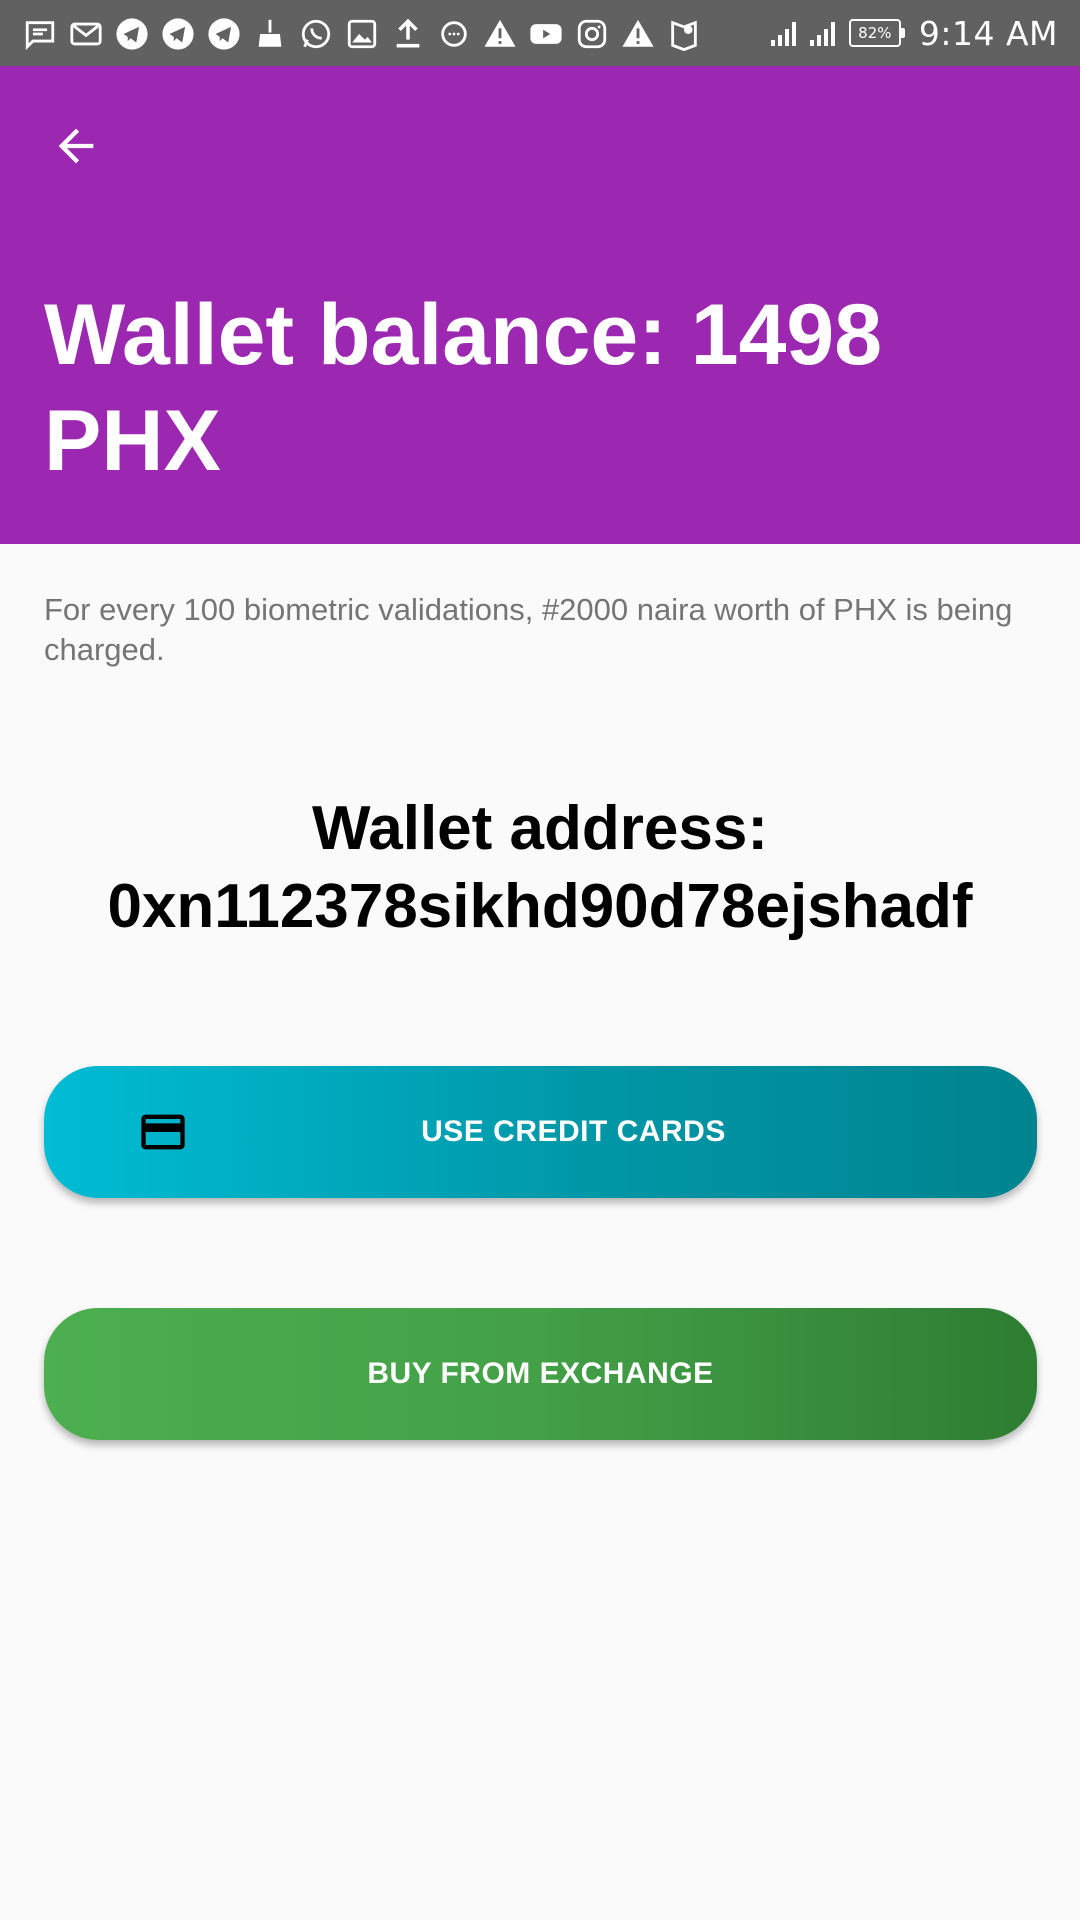 This screenshot has width=1080, height=1920. Describe the element at coordinates (592, 34) in the screenshot. I see `instagram-icon` at that location.